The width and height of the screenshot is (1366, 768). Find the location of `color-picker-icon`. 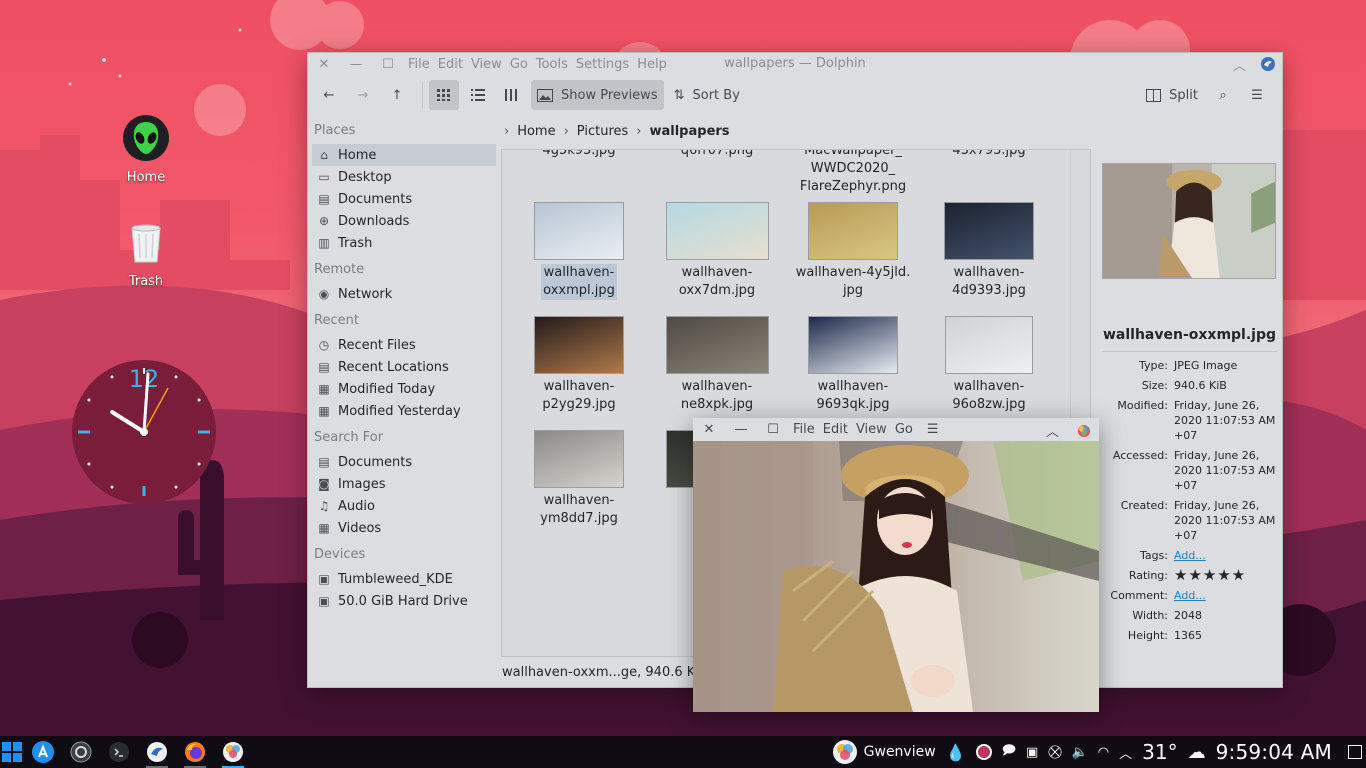

color-picker-icon is located at coordinates (983, 752).